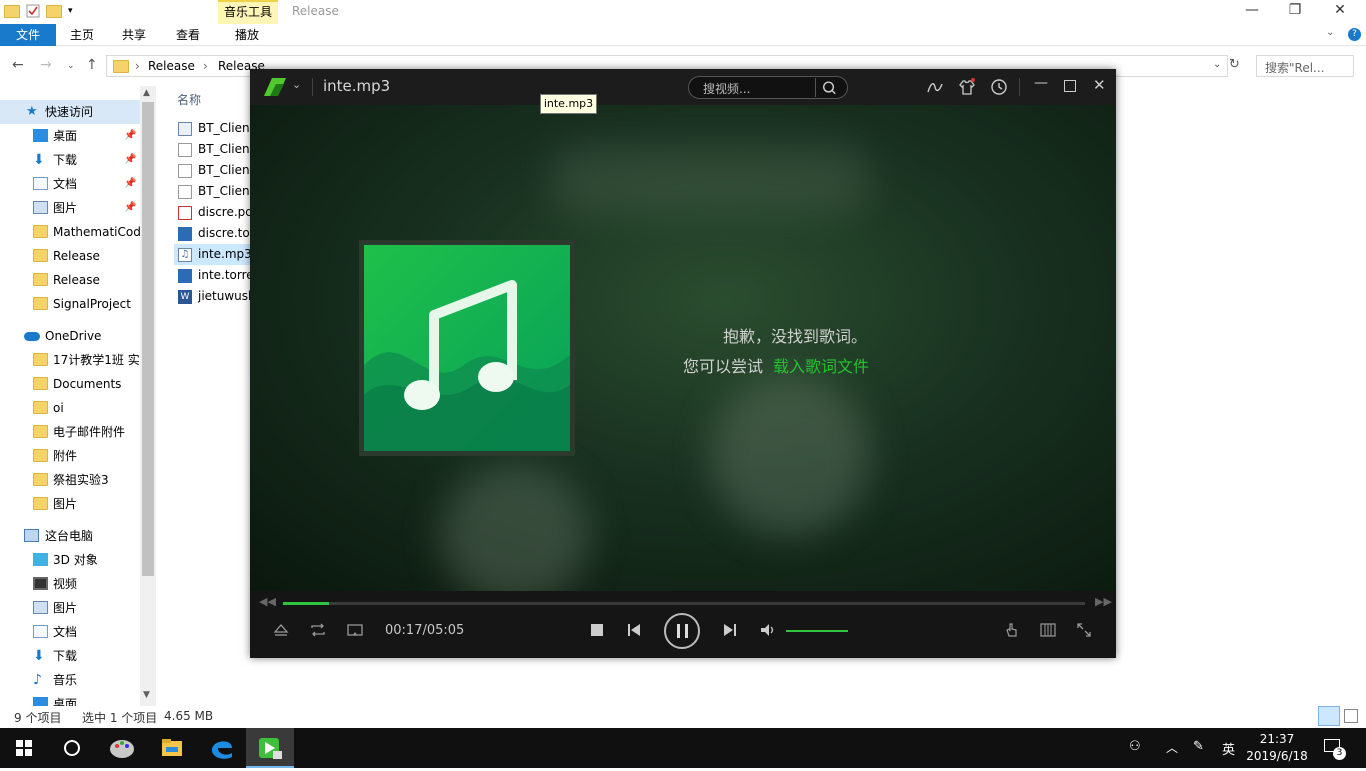 The width and height of the screenshot is (1366, 771). Describe the element at coordinates (1070, 86) in the screenshot. I see `maximize-icon` at that location.